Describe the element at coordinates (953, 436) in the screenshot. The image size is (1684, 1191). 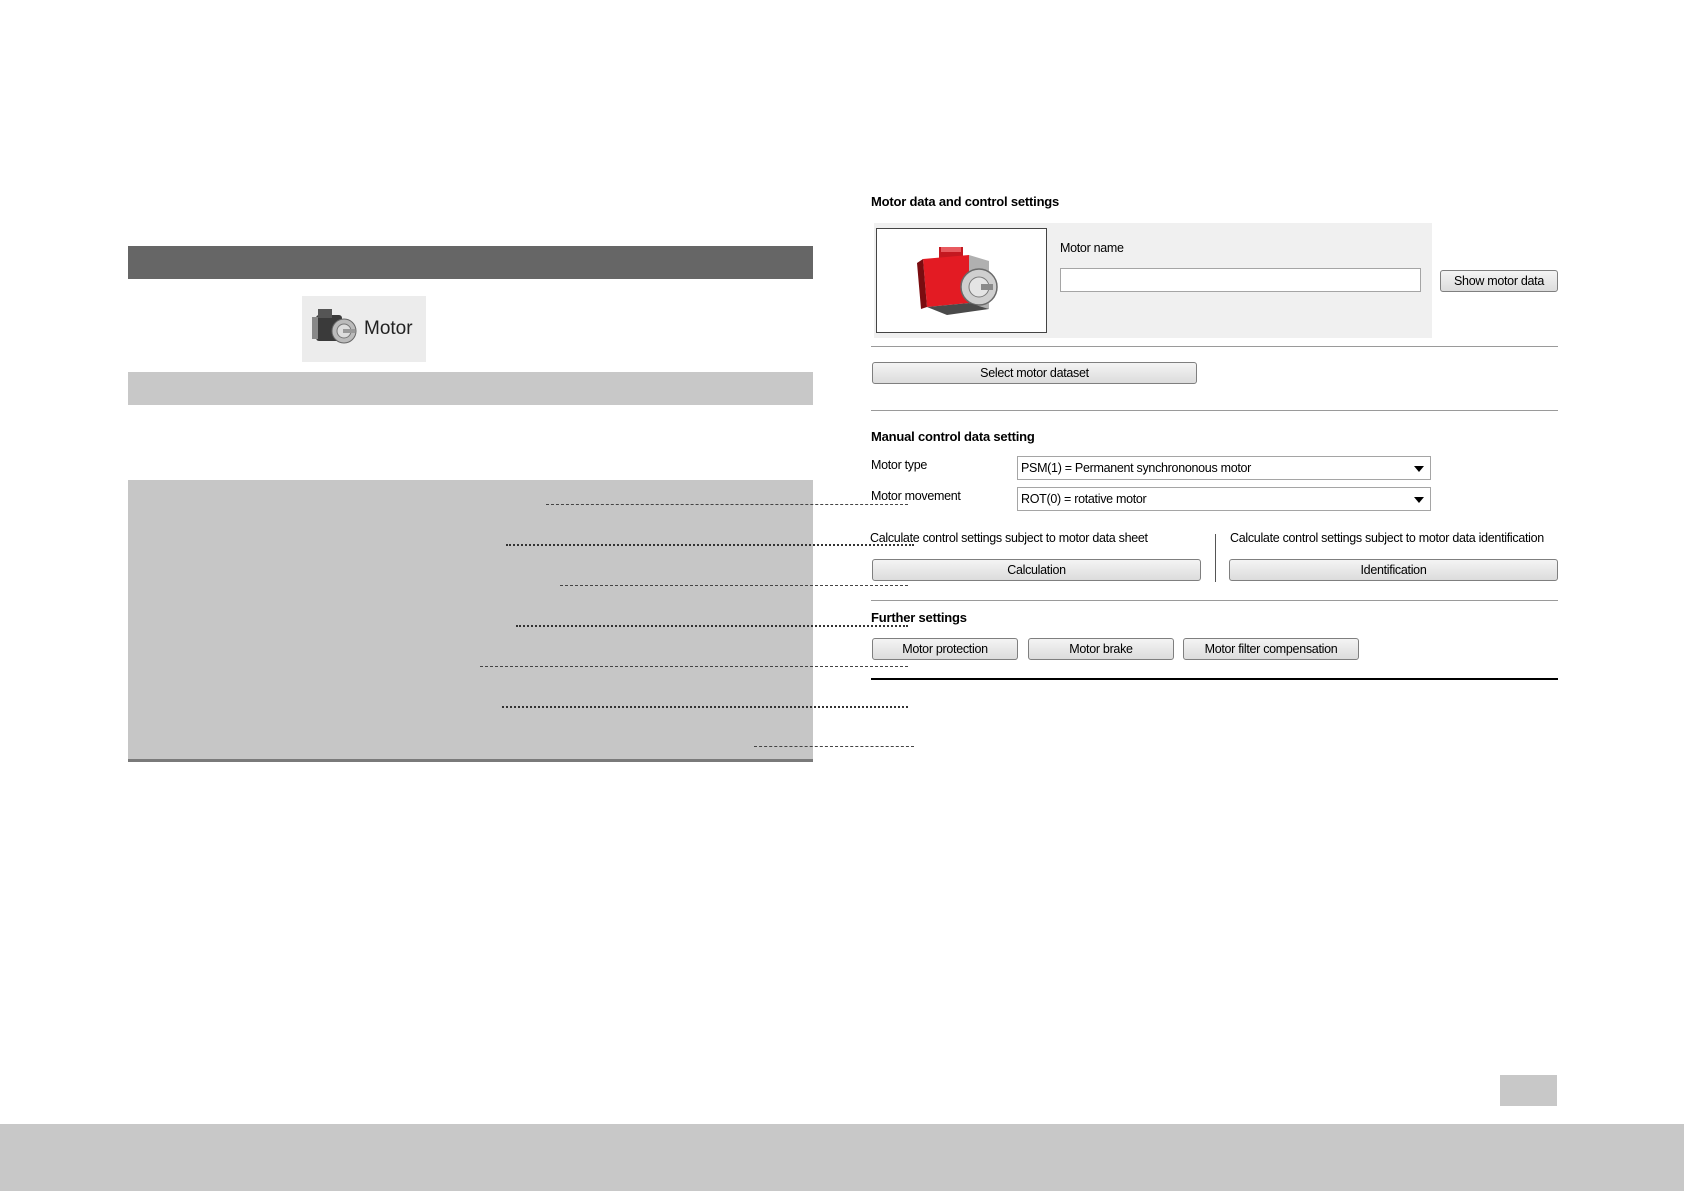
I see `section-title-manual: Manual control data setting` at that location.